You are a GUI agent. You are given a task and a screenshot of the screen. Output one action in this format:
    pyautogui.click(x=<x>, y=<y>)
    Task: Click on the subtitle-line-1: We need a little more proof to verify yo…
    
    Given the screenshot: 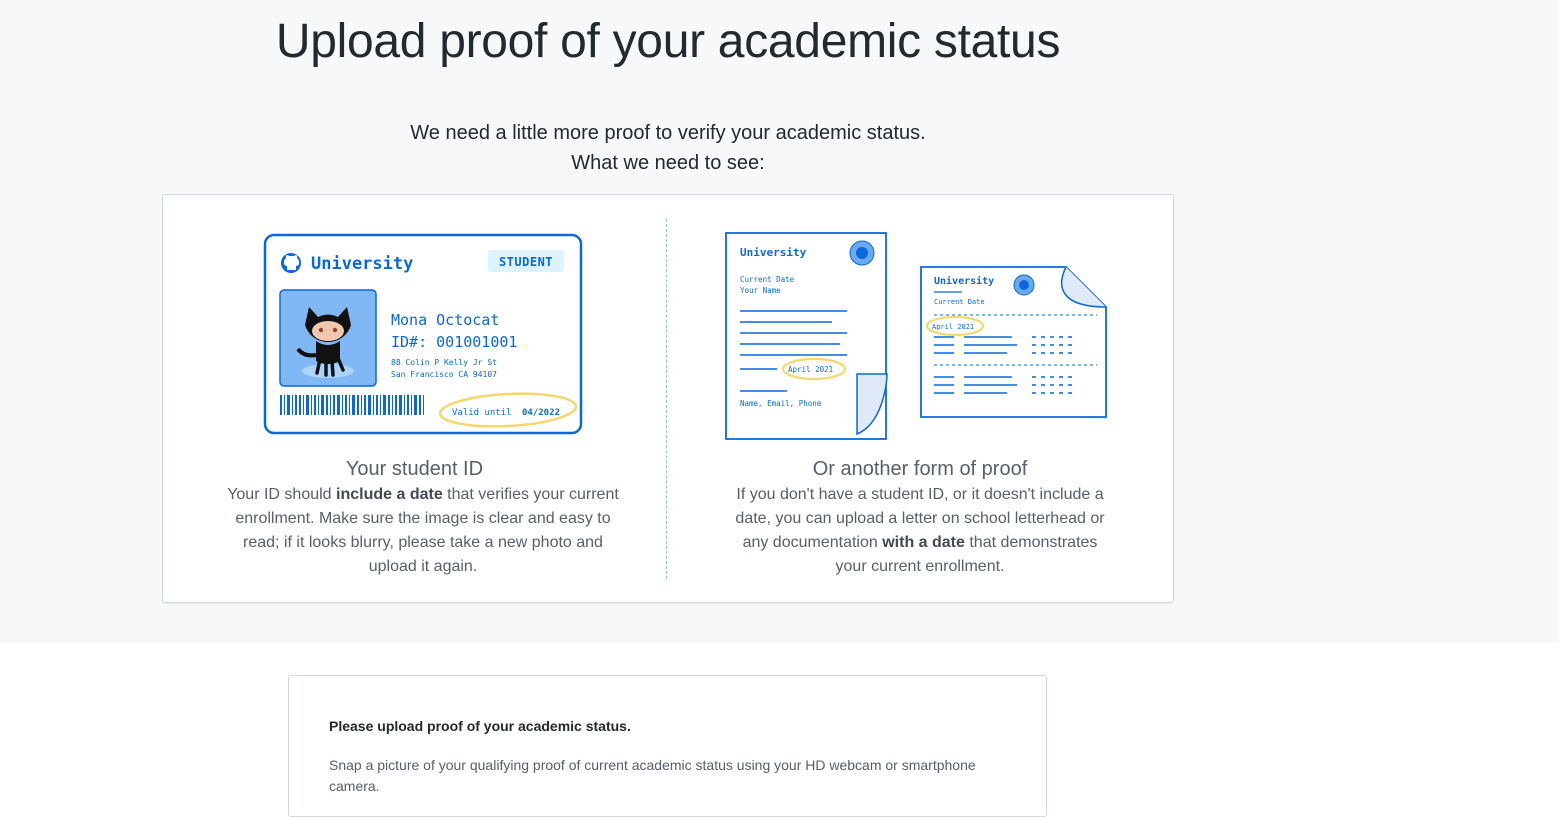 What is the action you would take?
    pyautogui.click(x=668, y=133)
    